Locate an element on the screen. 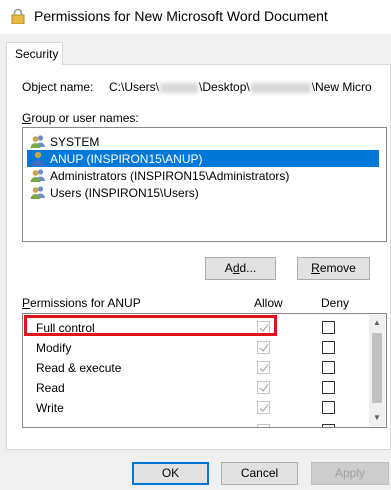  permissions-label: Permissions for ANUP is located at coordinates (81, 303).